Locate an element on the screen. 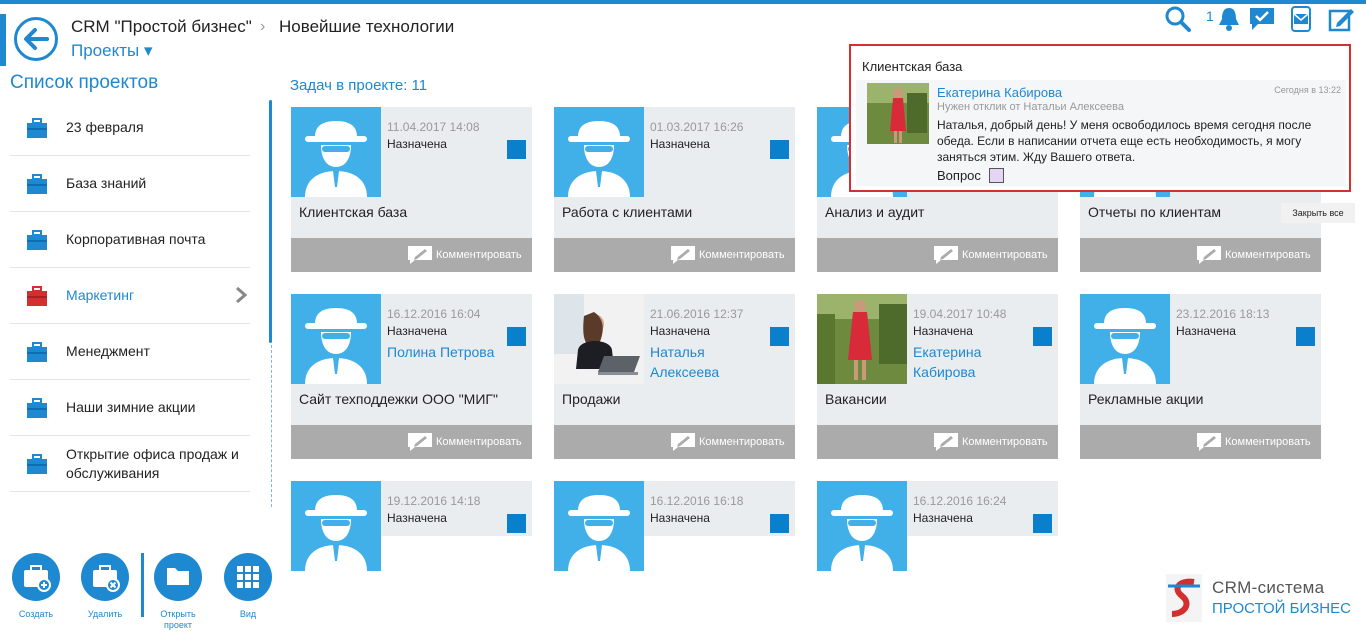 This screenshot has width=1366, height=633. projects-dropdown: Проекты ▾ is located at coordinates (111, 51).